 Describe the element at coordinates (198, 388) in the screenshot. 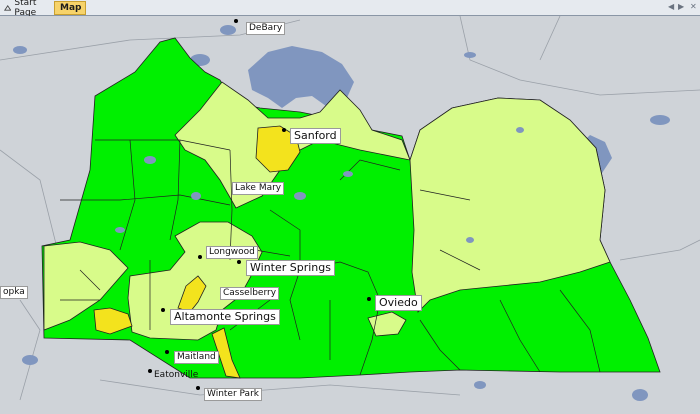

I see `winter-park-marker` at that location.